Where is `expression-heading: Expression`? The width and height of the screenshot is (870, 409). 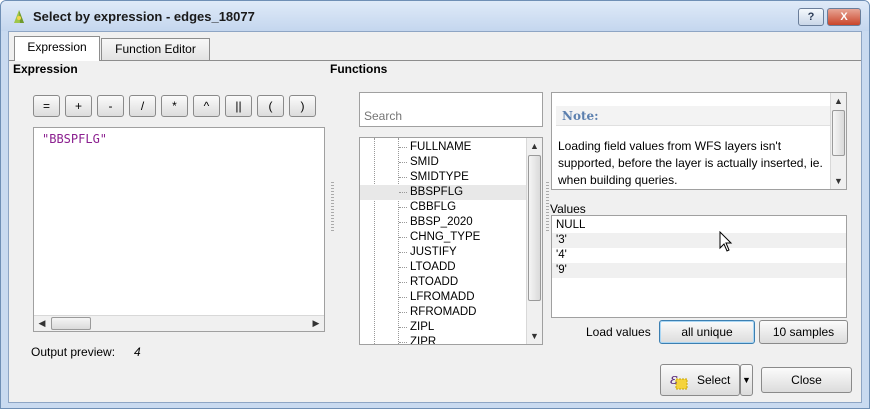 expression-heading: Expression is located at coordinates (45, 69).